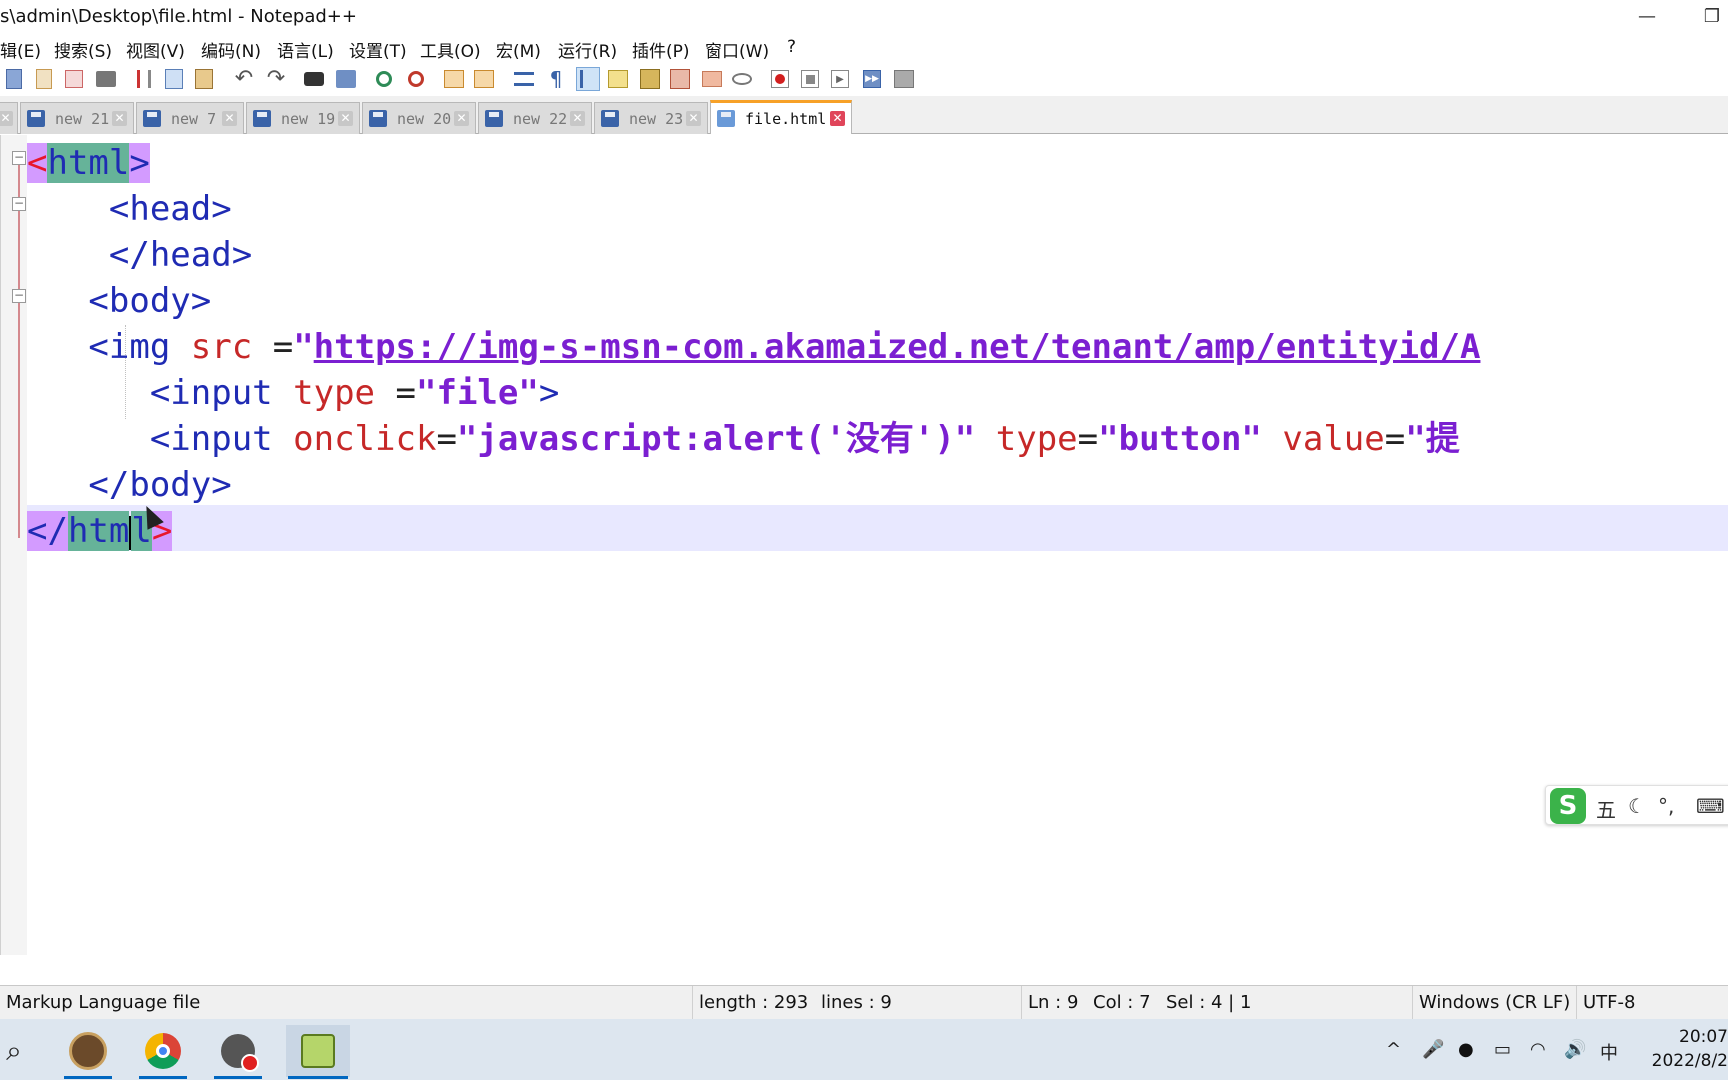 Image resolution: width=1728 pixels, height=1080 pixels. What do you see at coordinates (180, 255) in the screenshot?
I see `token: </head>` at bounding box center [180, 255].